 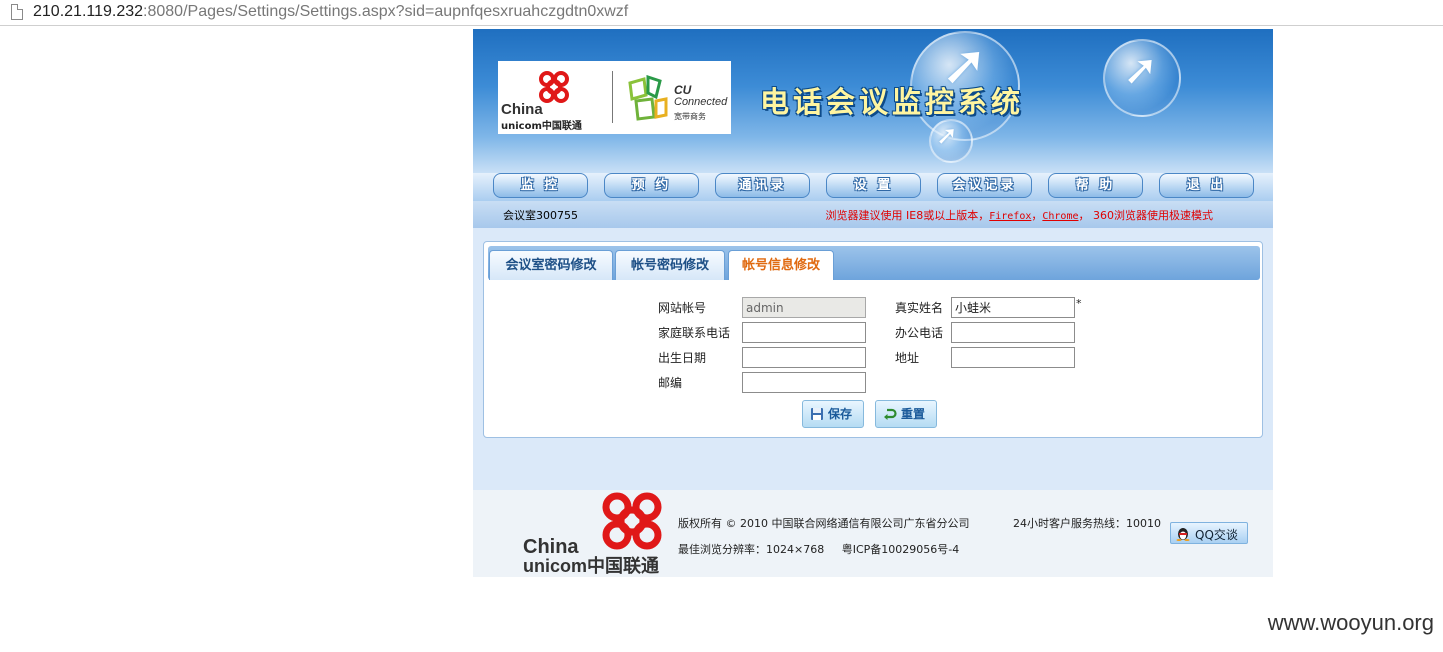 I want to click on cu-connected-icon, so click(x=648, y=98).